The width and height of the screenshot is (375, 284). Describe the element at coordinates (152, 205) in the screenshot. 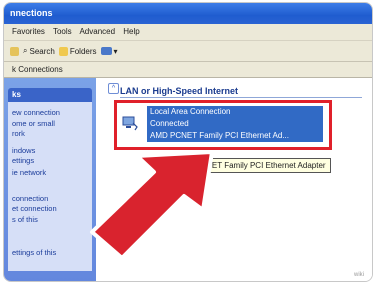

I see `pointer-arrow-icon` at that location.